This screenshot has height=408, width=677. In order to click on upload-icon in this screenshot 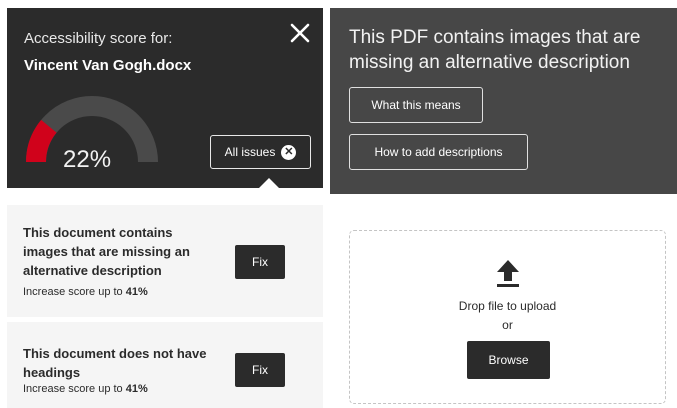, I will do `click(508, 273)`.